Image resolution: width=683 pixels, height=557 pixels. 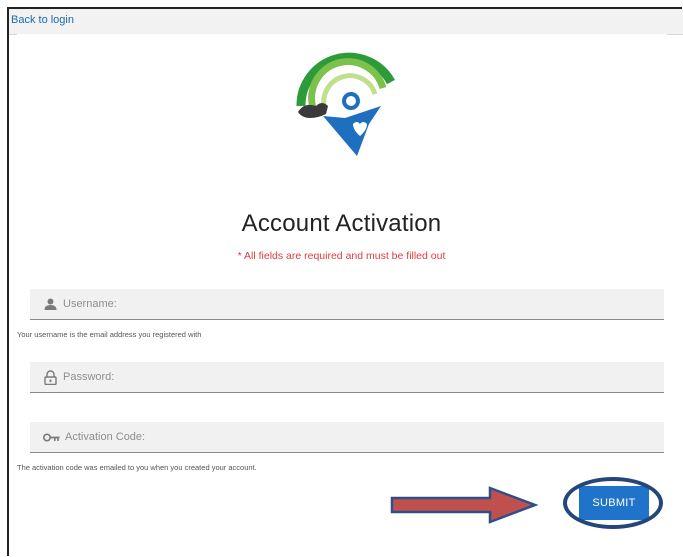 What do you see at coordinates (345, 104) in the screenshot?
I see `app-logo` at bounding box center [345, 104].